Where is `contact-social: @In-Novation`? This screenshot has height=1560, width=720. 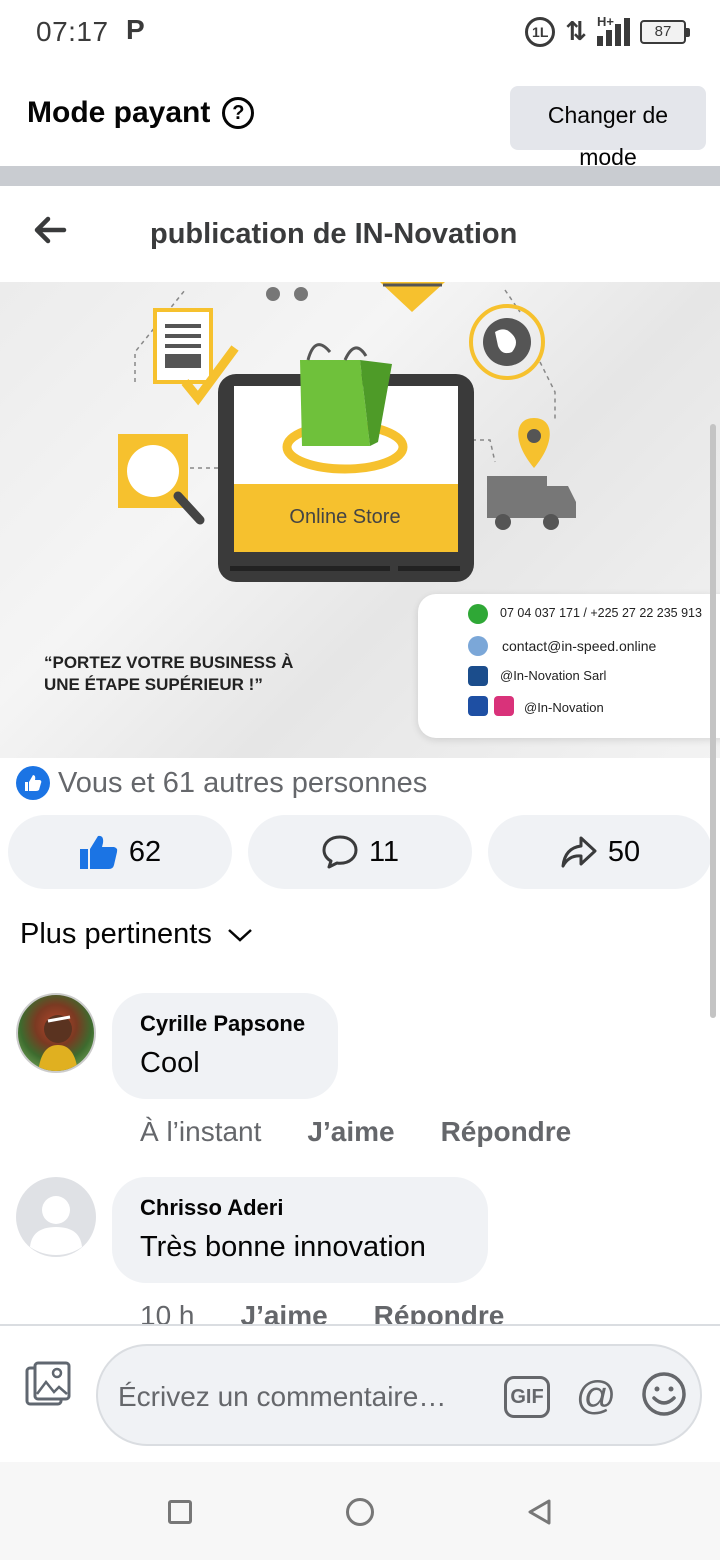
contact-social: @In-Novation is located at coordinates (564, 707).